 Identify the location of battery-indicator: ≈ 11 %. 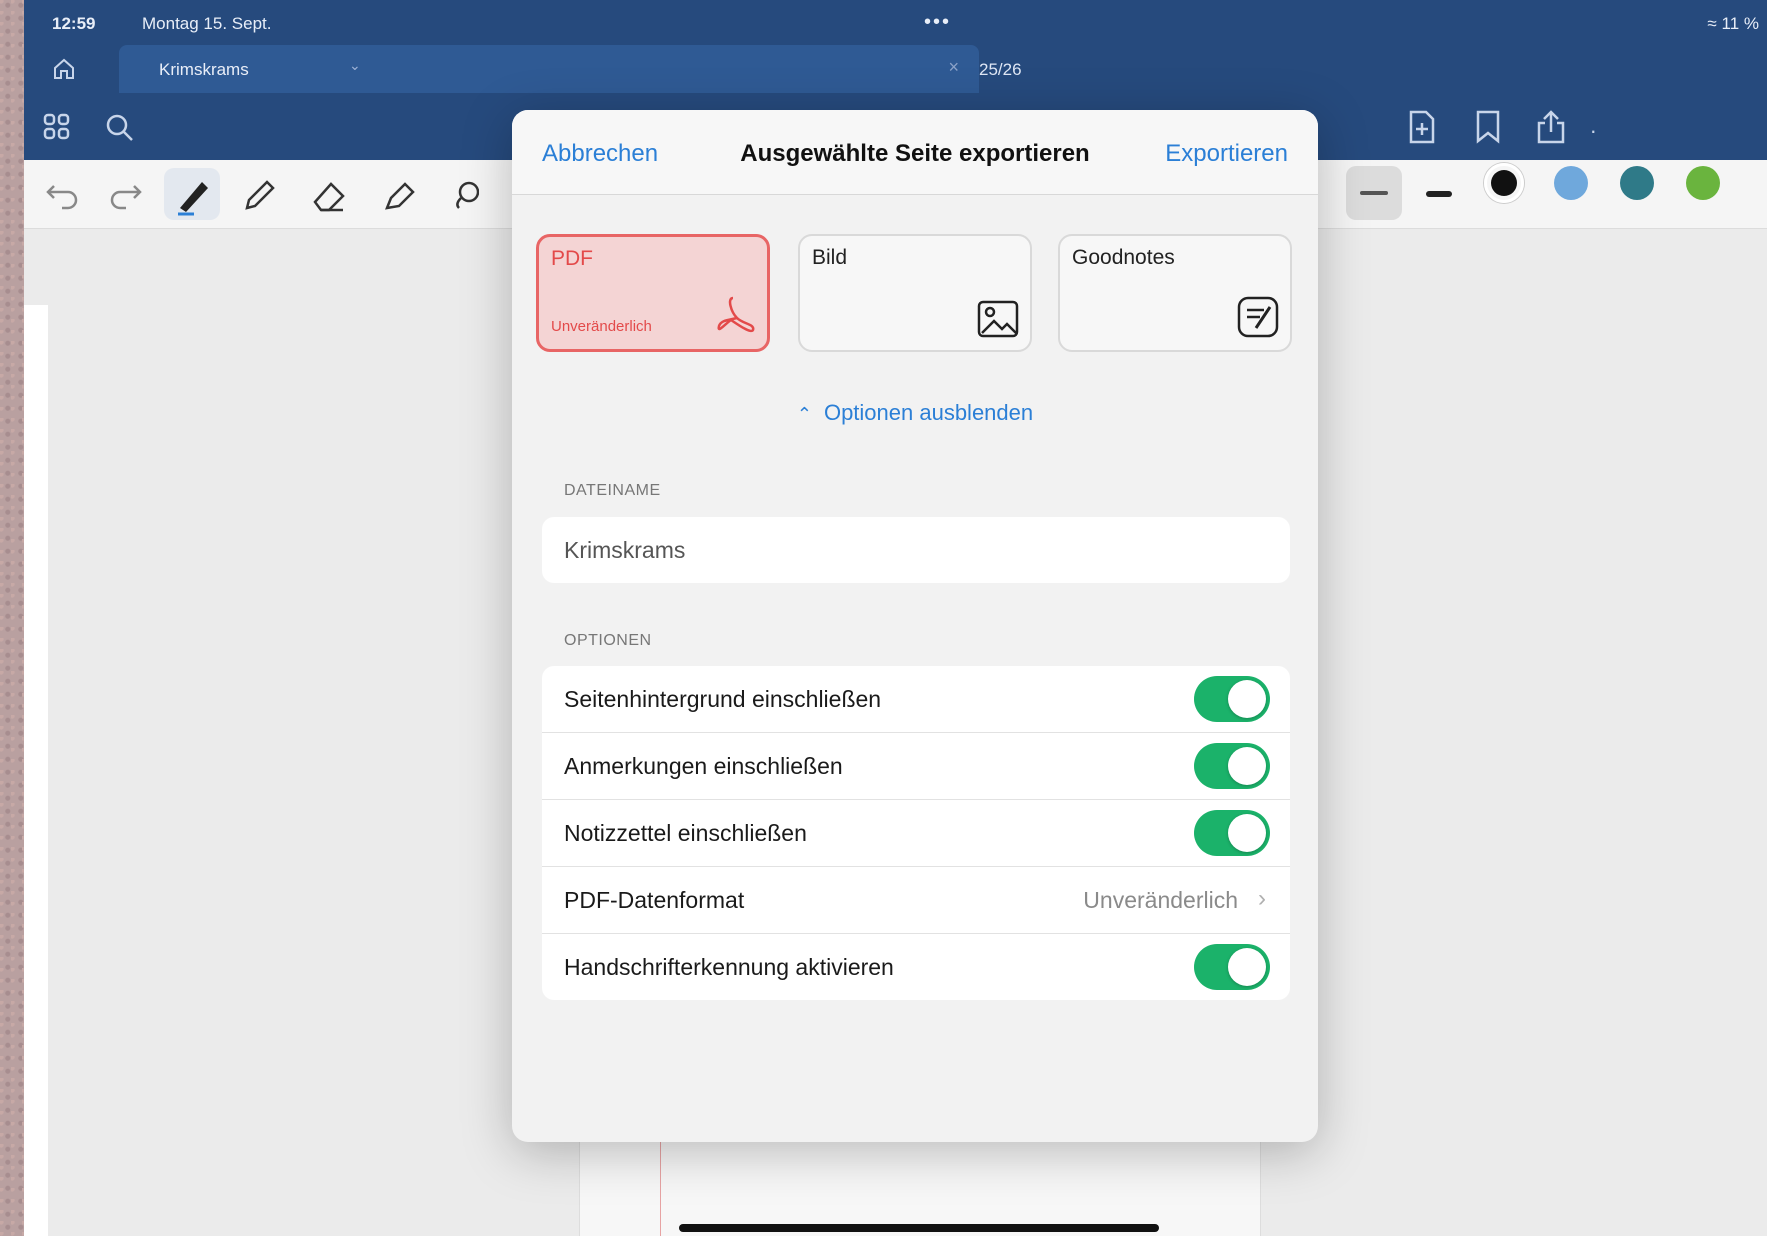
(1733, 24).